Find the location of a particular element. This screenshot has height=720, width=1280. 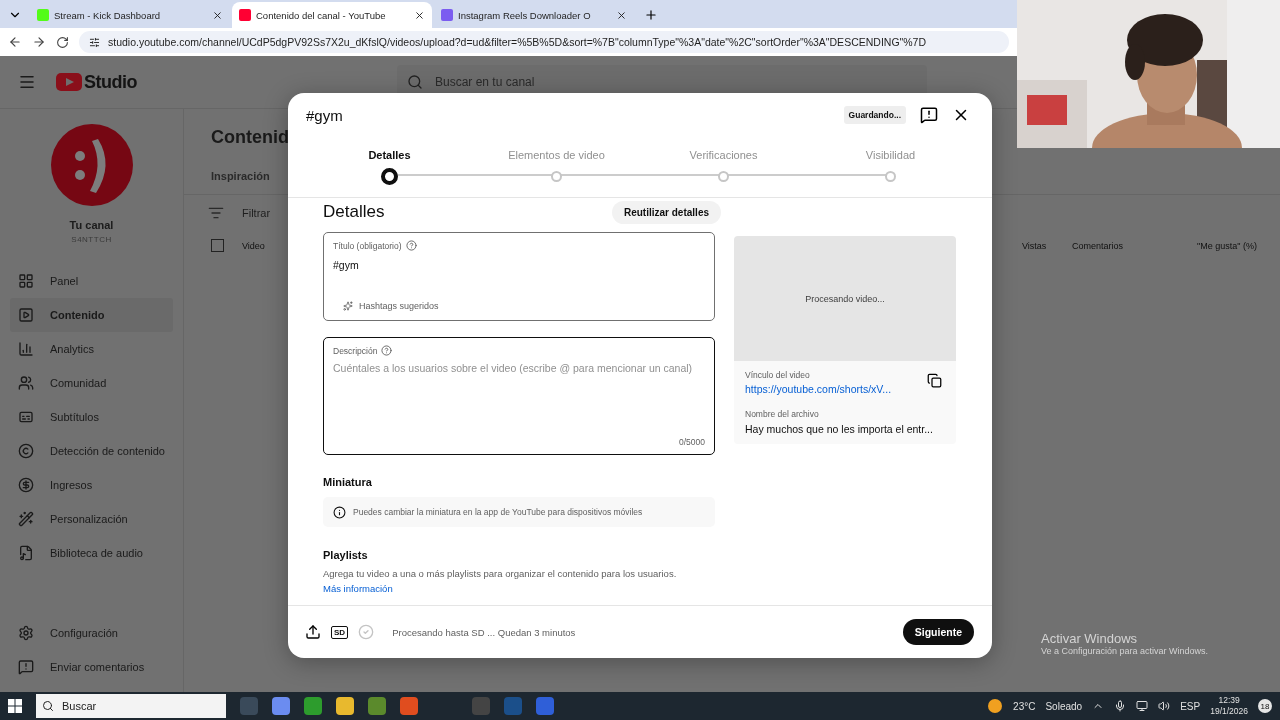

title-field: Título (obligatorio) #gym Hashtags sugeridos is located at coordinates (519, 276).